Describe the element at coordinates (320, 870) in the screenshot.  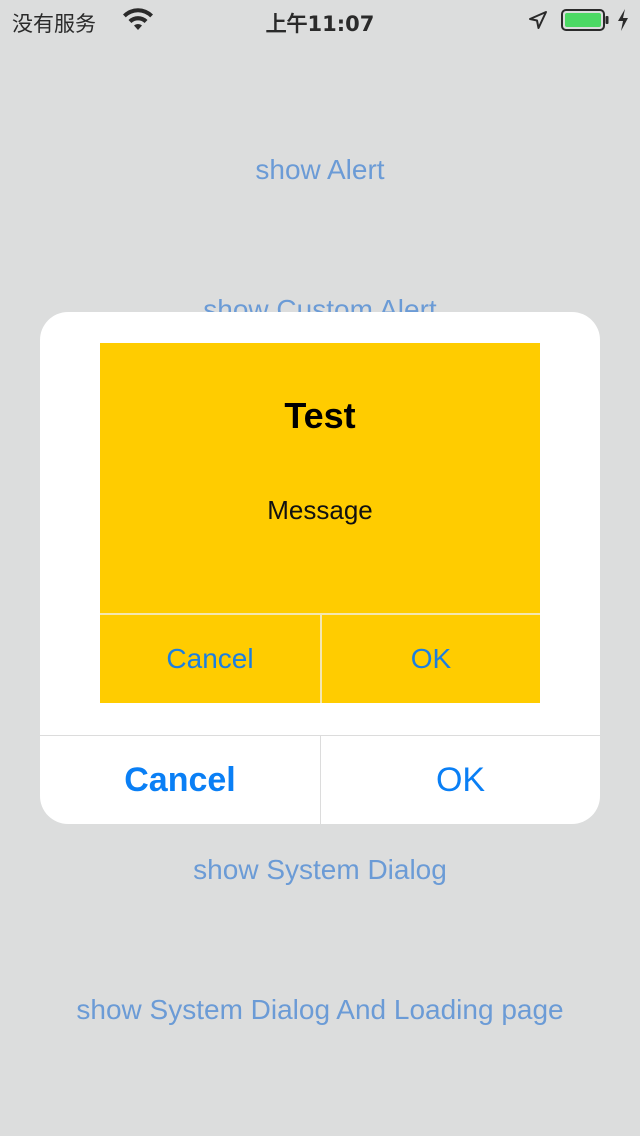
I see `show-system-dialog-link: show System Dialog` at that location.